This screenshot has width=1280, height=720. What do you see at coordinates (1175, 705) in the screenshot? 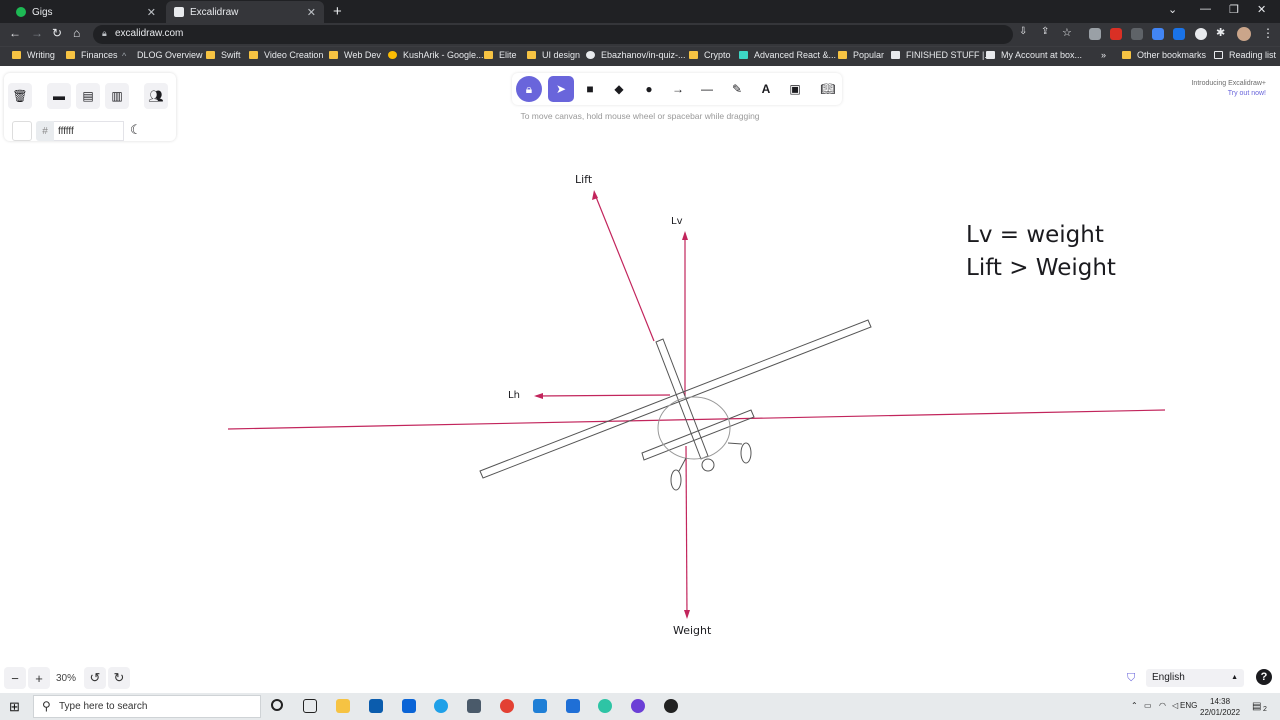
I see `volume-icon: ◁` at bounding box center [1175, 705].